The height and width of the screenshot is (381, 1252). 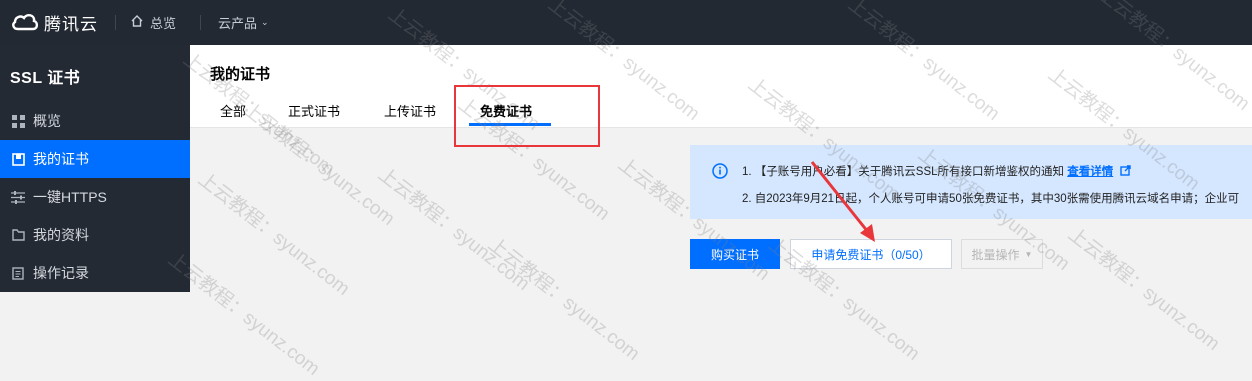 I want to click on nav-products-label: 云产品, so click(x=238, y=23).